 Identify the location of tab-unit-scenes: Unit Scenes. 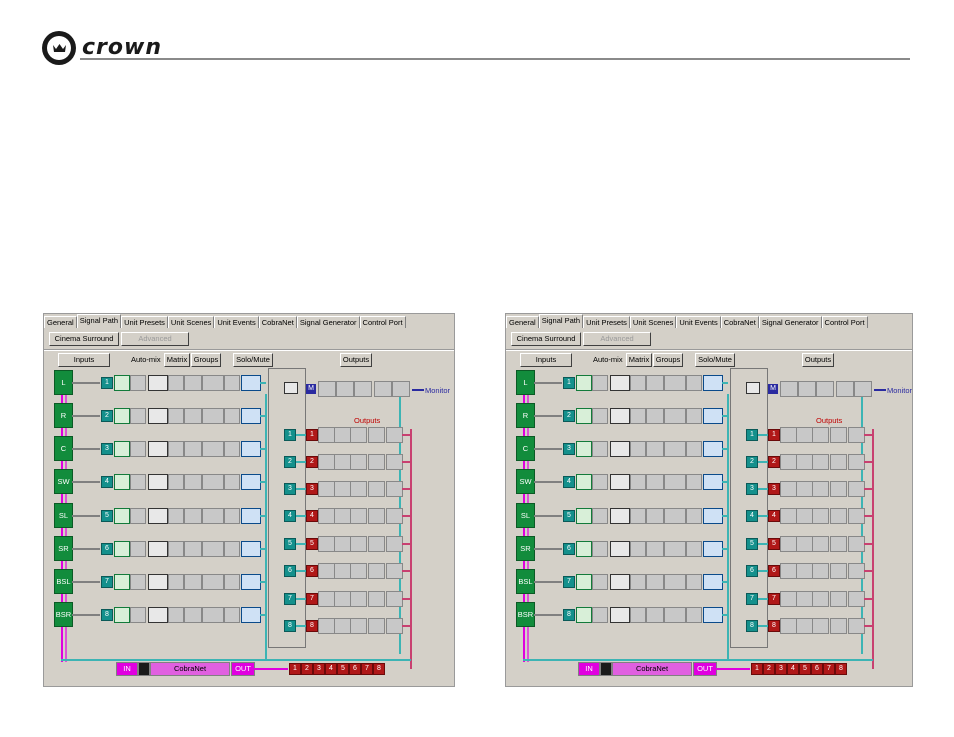
(191, 322).